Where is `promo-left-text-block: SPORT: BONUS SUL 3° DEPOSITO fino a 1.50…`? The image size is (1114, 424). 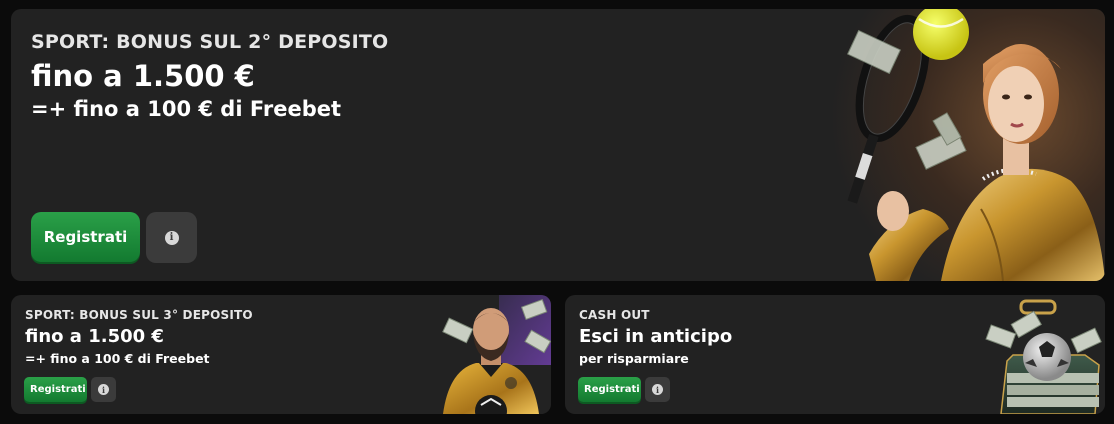
promo-left-text-block: SPORT: BONUS SUL 3° DEPOSITO fino a 1.50… is located at coordinates (139, 337).